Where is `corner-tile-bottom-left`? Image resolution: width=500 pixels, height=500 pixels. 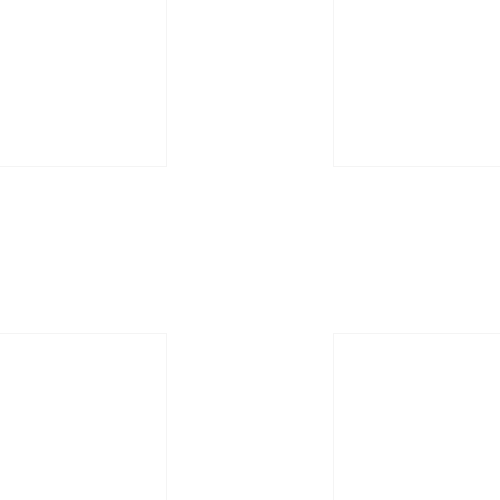
corner-tile-bottom-left is located at coordinates (83, 416).